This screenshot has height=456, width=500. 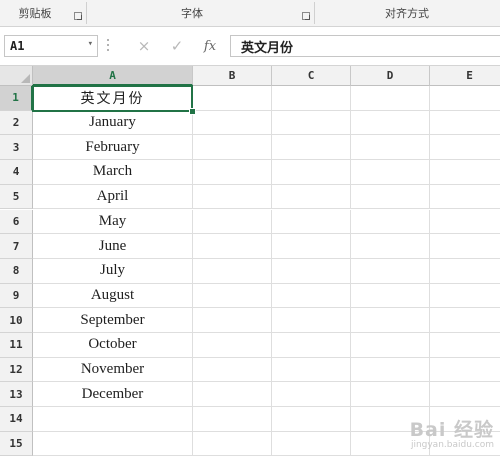 What do you see at coordinates (390, 345) in the screenshot?
I see `cell-d11` at bounding box center [390, 345].